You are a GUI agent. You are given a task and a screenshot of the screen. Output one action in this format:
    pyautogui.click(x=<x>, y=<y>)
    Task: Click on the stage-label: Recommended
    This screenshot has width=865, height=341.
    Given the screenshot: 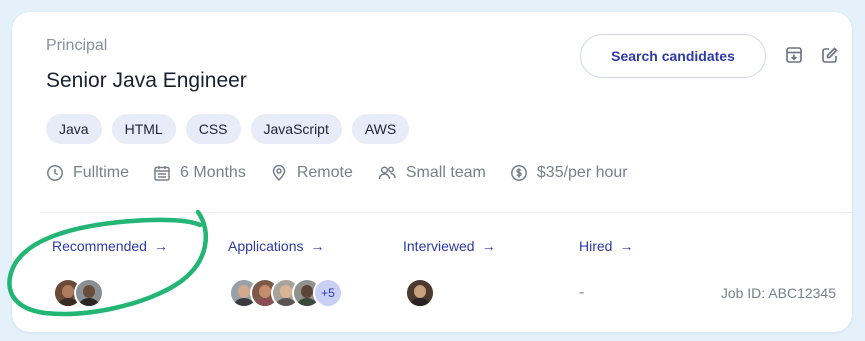 What is the action you would take?
    pyautogui.click(x=99, y=246)
    